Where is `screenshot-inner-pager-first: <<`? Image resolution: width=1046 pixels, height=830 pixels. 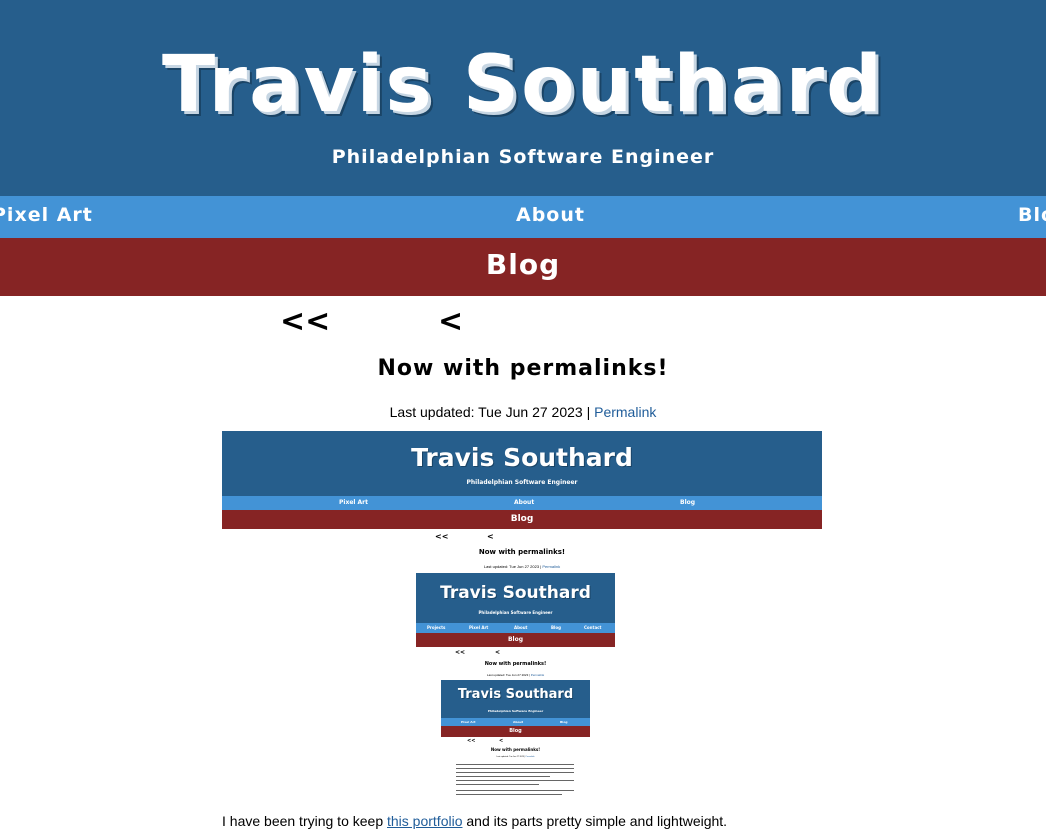
screenshot-inner-pager-first: << is located at coordinates (460, 652).